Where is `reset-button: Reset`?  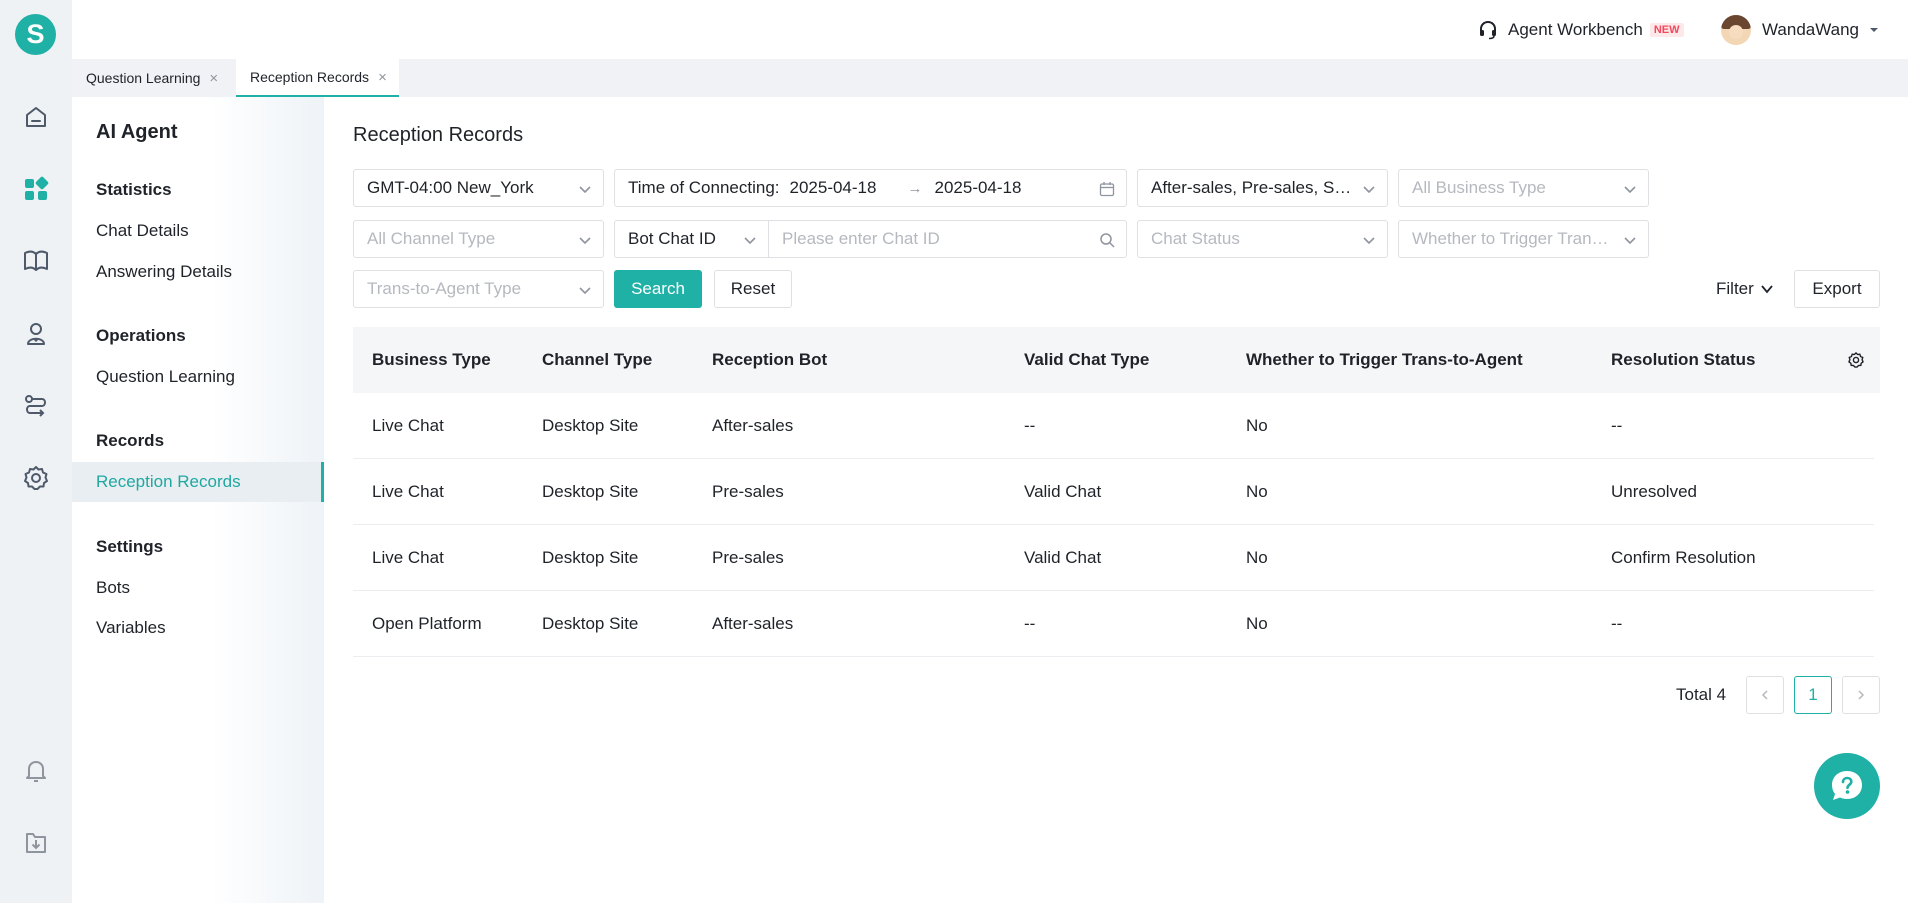 reset-button: Reset is located at coordinates (753, 289).